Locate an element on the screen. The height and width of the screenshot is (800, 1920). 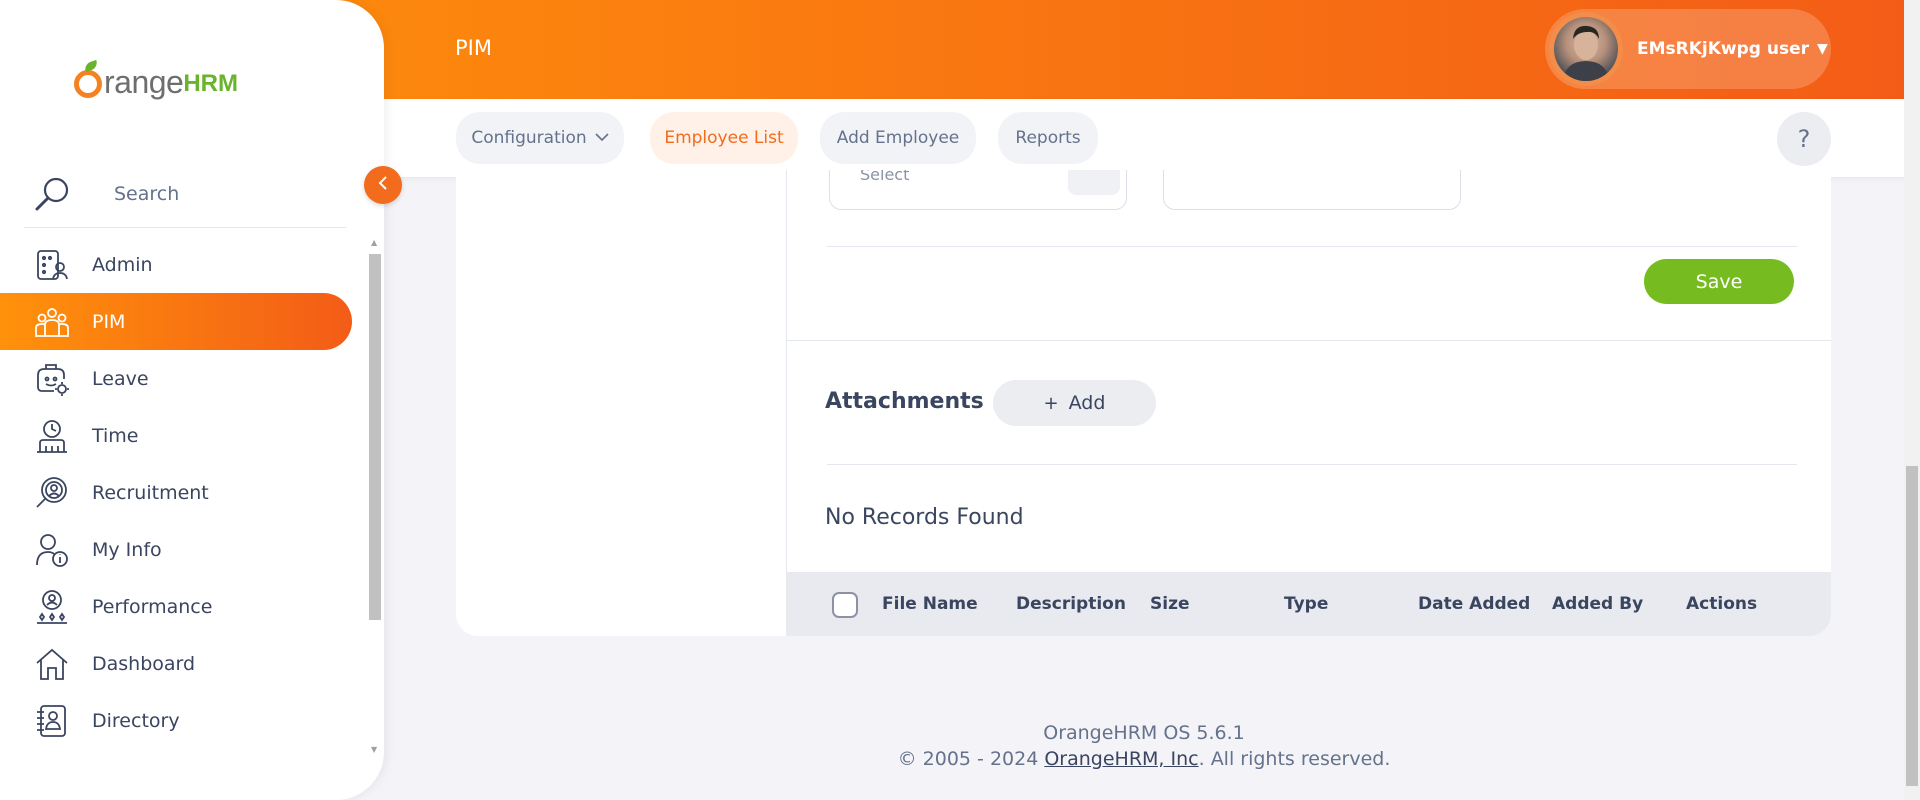
tab-label: Employee List is located at coordinates (724, 138).